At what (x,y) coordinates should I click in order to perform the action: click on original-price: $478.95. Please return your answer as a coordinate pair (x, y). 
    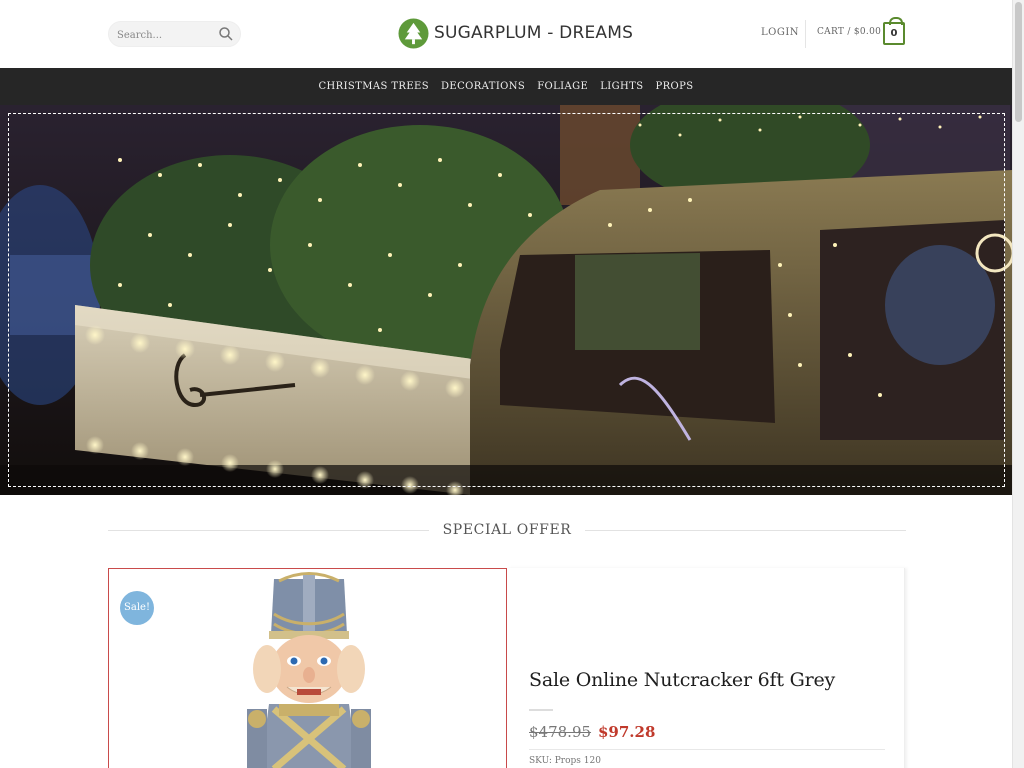
    Looking at the image, I should click on (560, 732).